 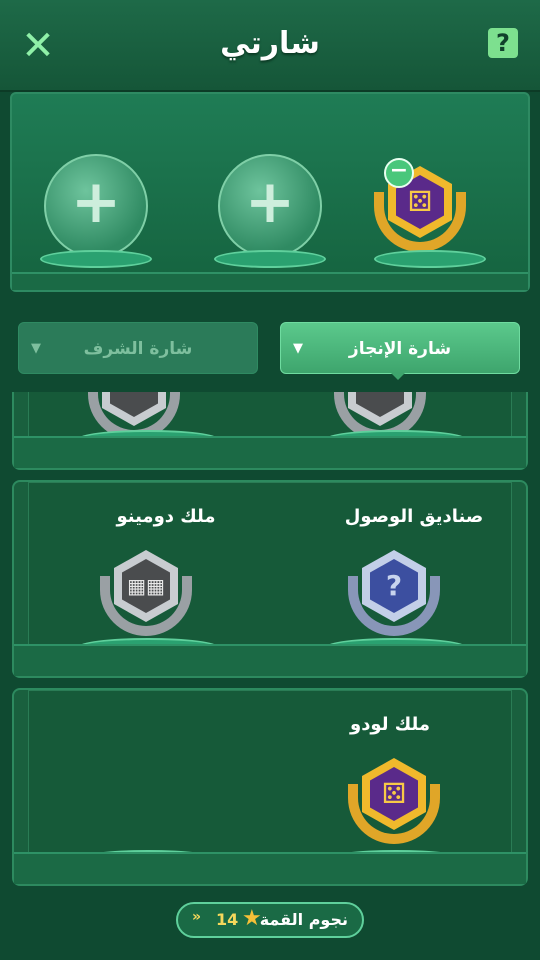 I want to click on active-tab-pointer, so click(x=398, y=376).